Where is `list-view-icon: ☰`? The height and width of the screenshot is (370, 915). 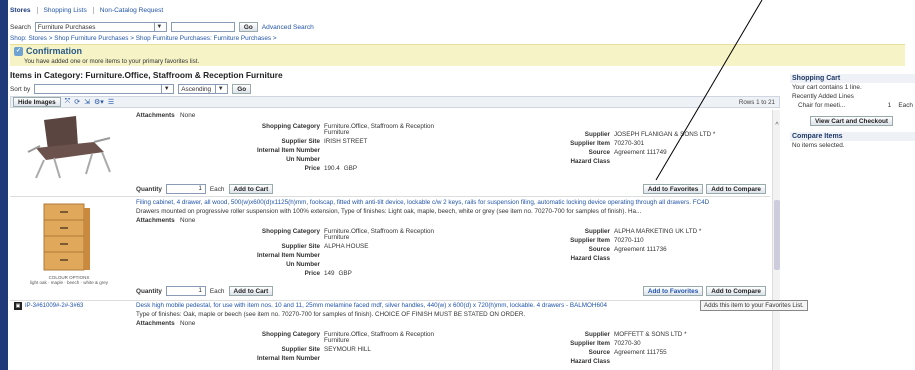
list-view-icon: ☰ is located at coordinates (111, 102).